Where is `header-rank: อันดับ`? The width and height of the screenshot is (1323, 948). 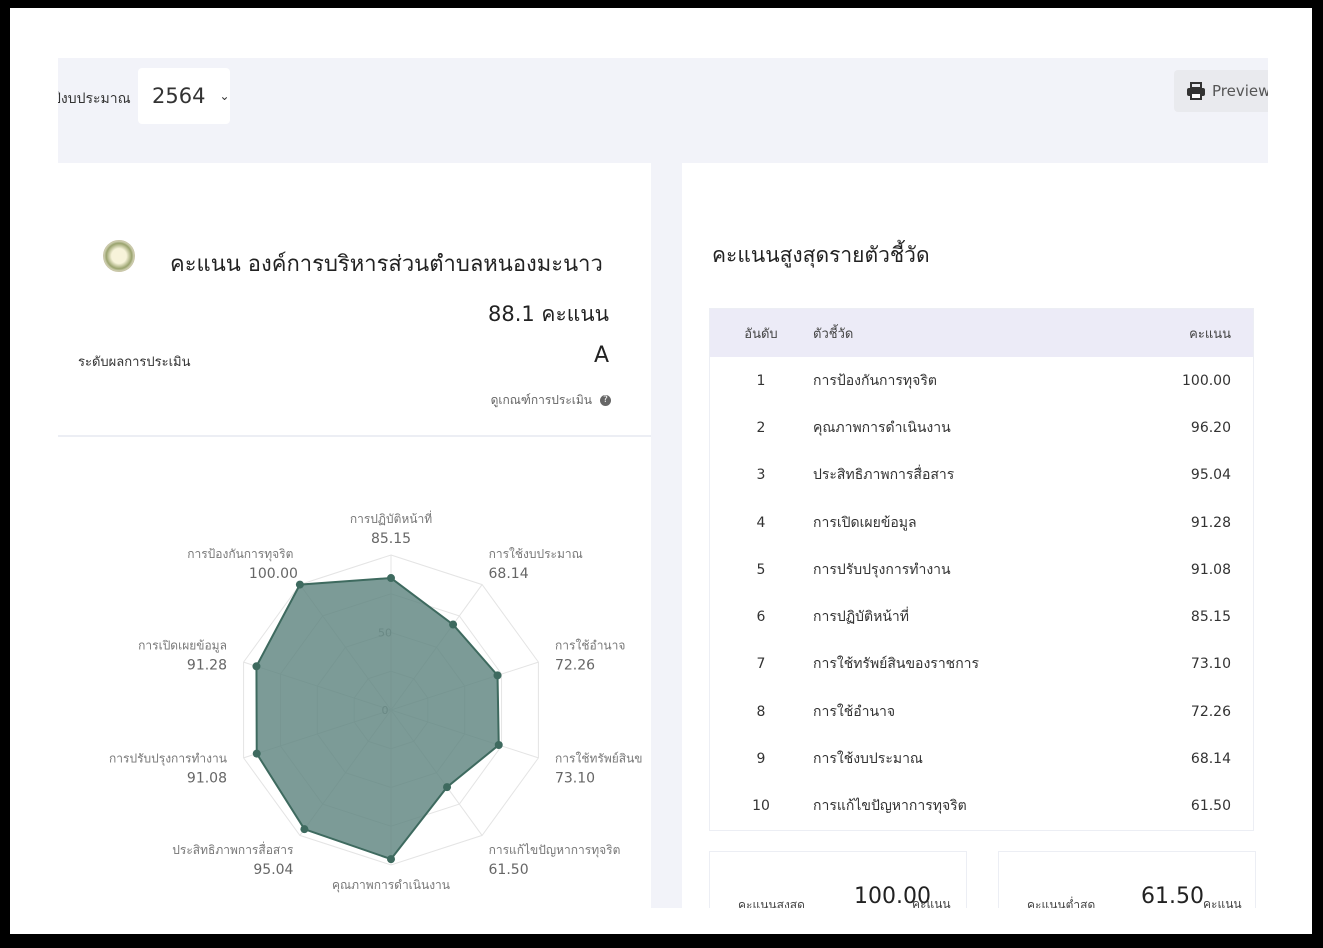 header-rank: อันดับ is located at coordinates (760, 332).